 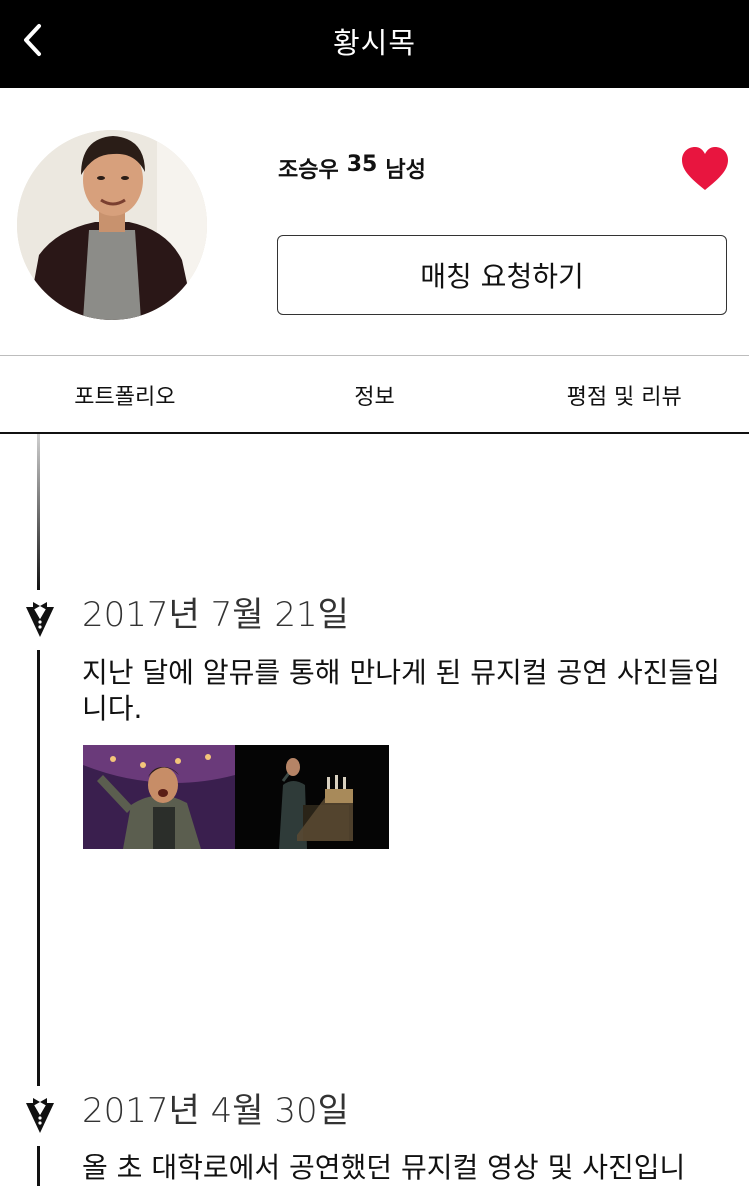 What do you see at coordinates (125, 395) in the screenshot?
I see `tab-portfolio: 포트폴리오` at bounding box center [125, 395].